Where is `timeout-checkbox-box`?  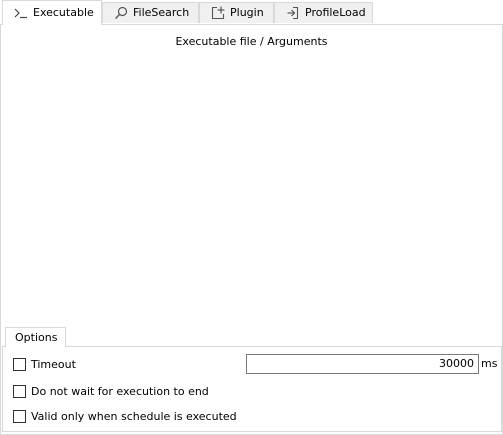
timeout-checkbox-box is located at coordinates (19, 364).